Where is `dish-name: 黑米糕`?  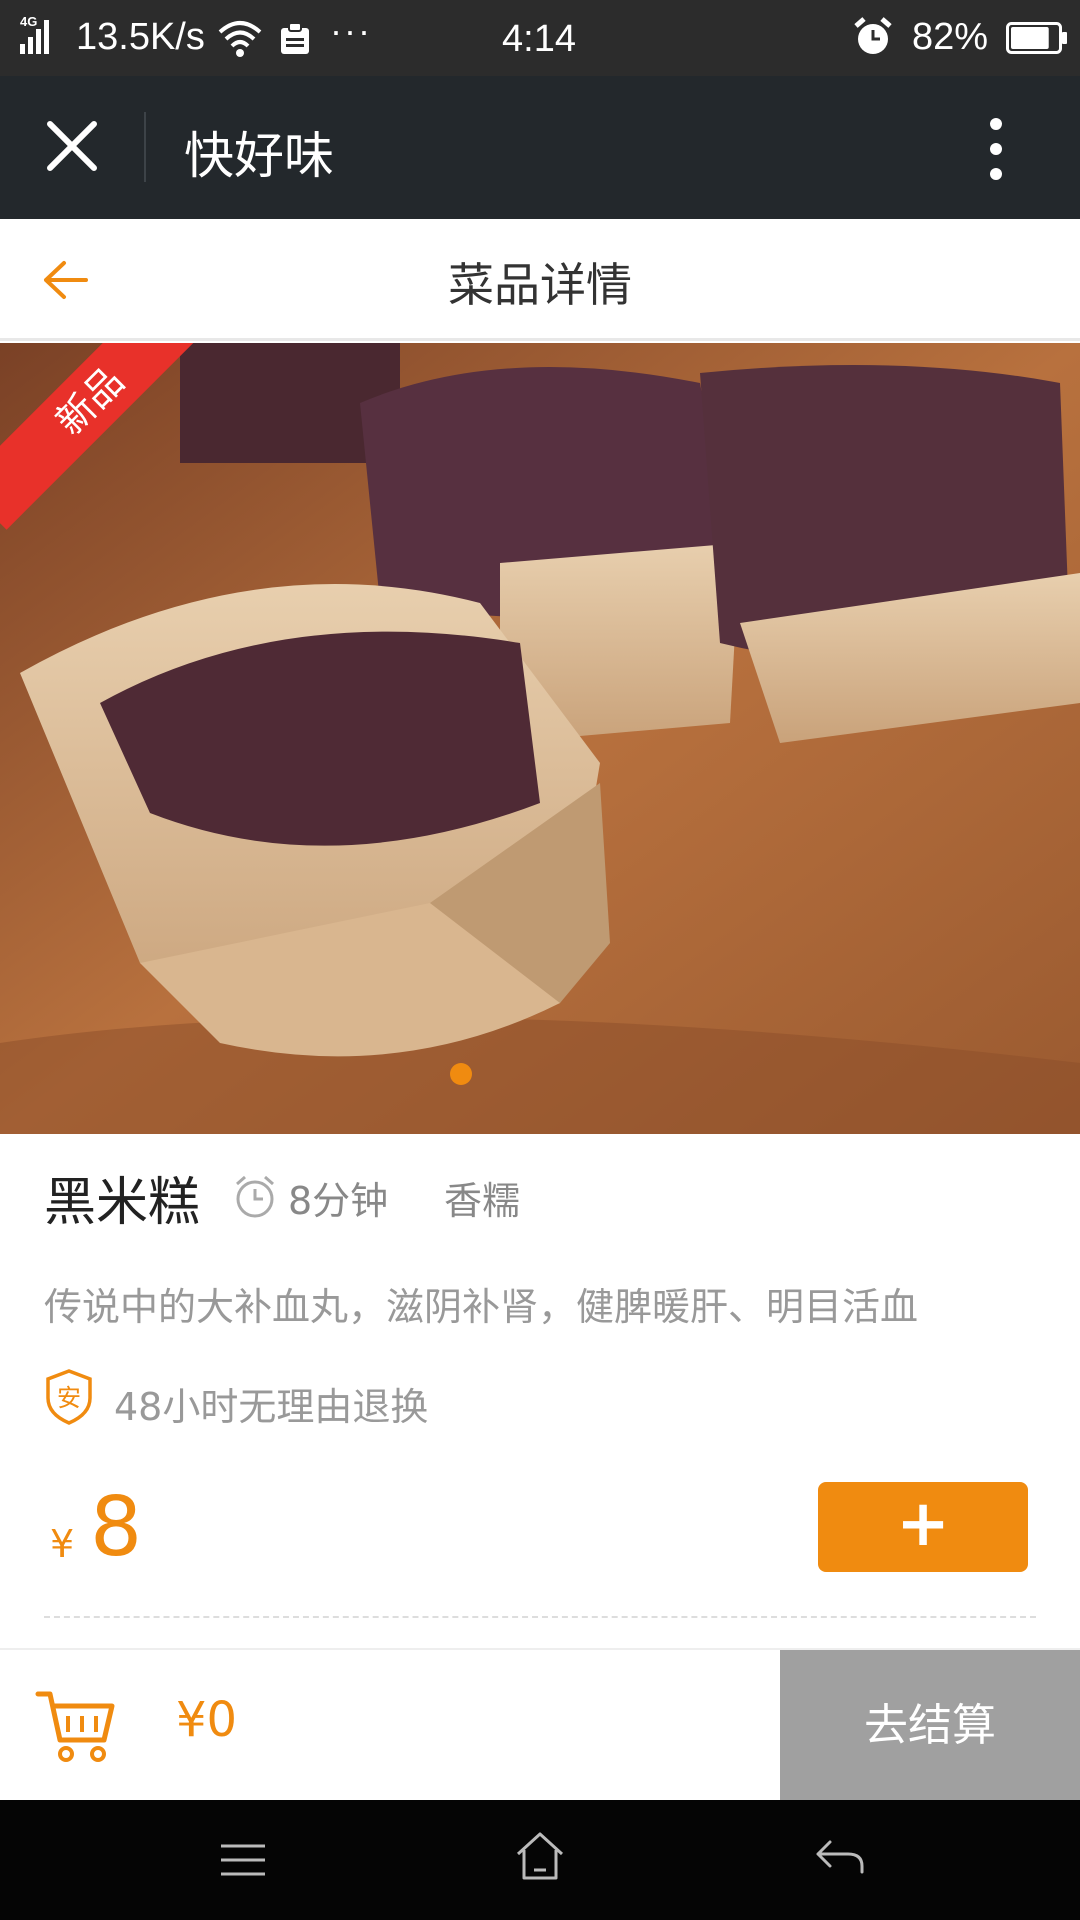 dish-name: 黑米糕 is located at coordinates (122, 1203).